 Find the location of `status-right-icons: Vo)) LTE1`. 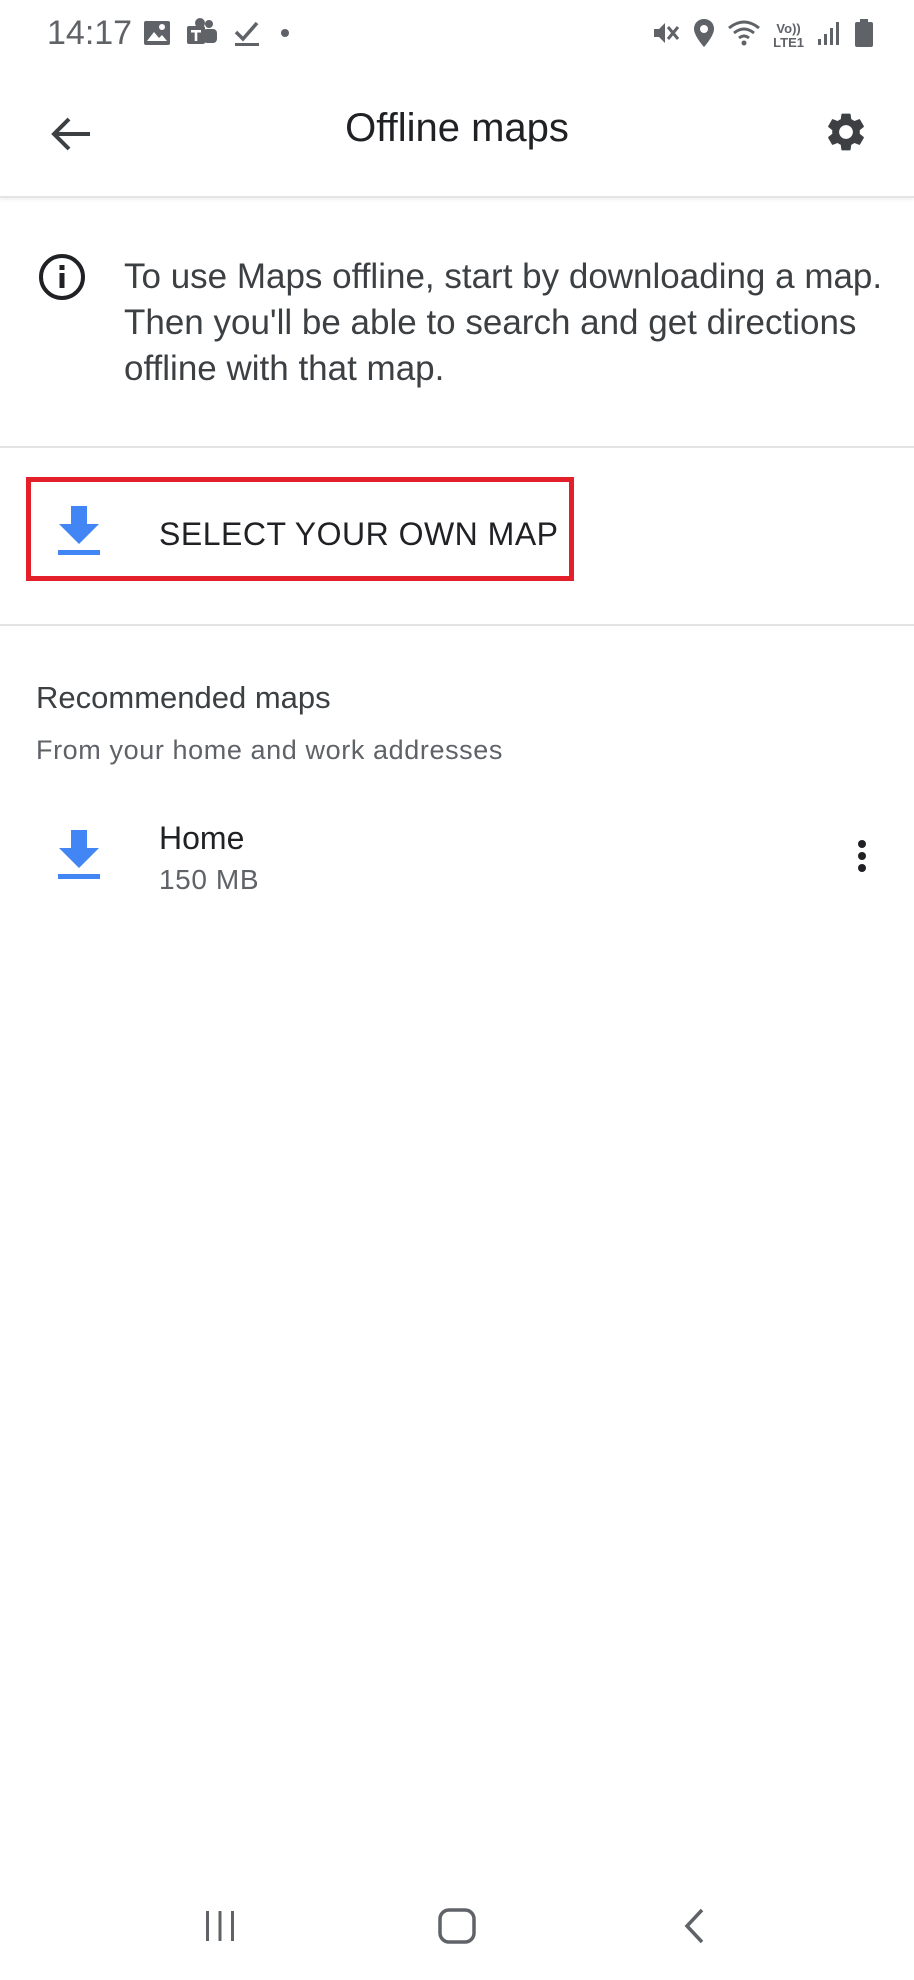

status-right-icons: Vo)) LTE1 is located at coordinates (762, 35).